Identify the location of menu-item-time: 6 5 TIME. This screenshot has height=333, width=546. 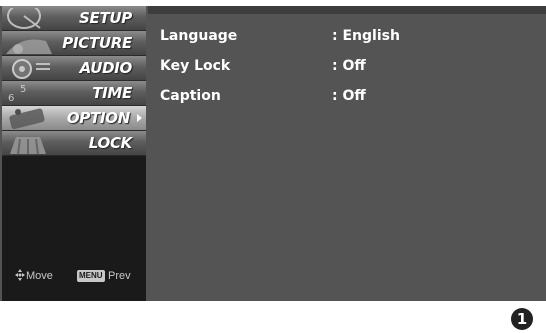
(74, 93).